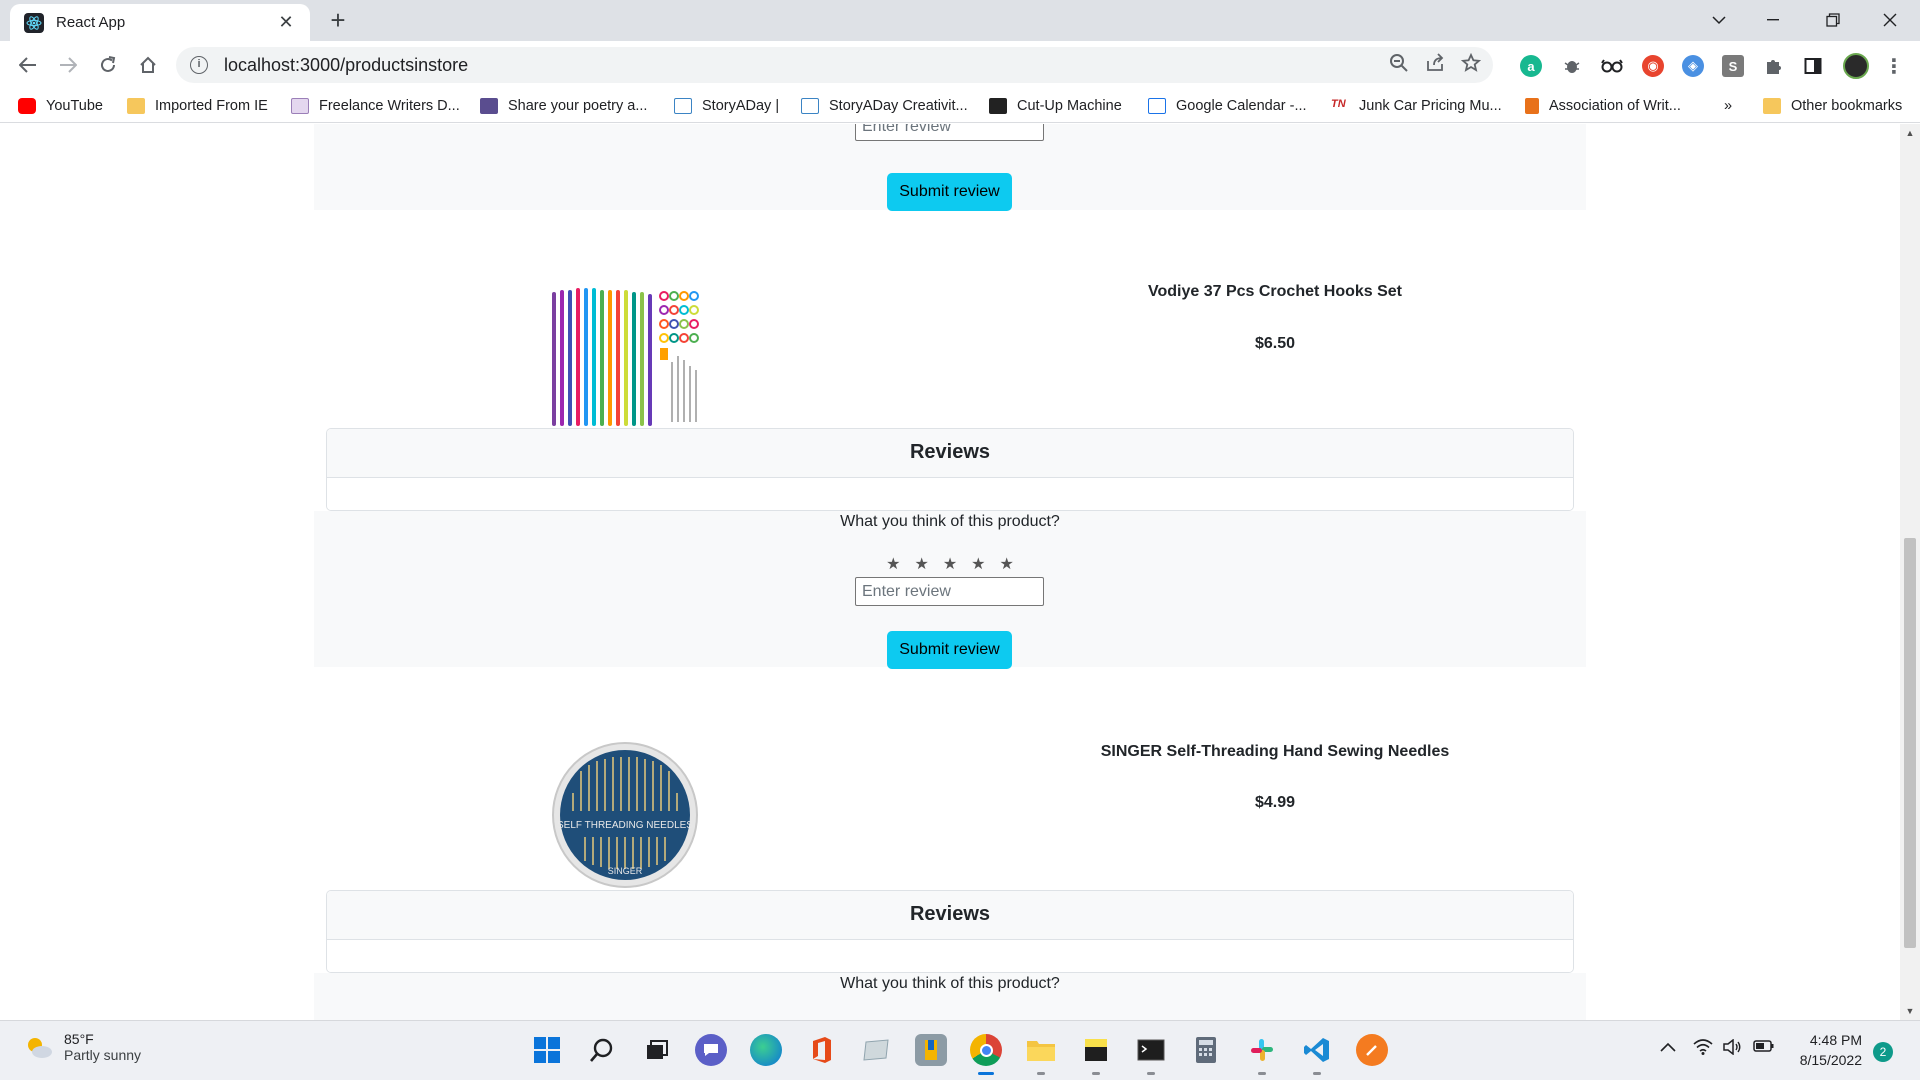 The width and height of the screenshot is (1920, 1080). Describe the element at coordinates (602, 1050) in the screenshot. I see `search-icon` at that location.